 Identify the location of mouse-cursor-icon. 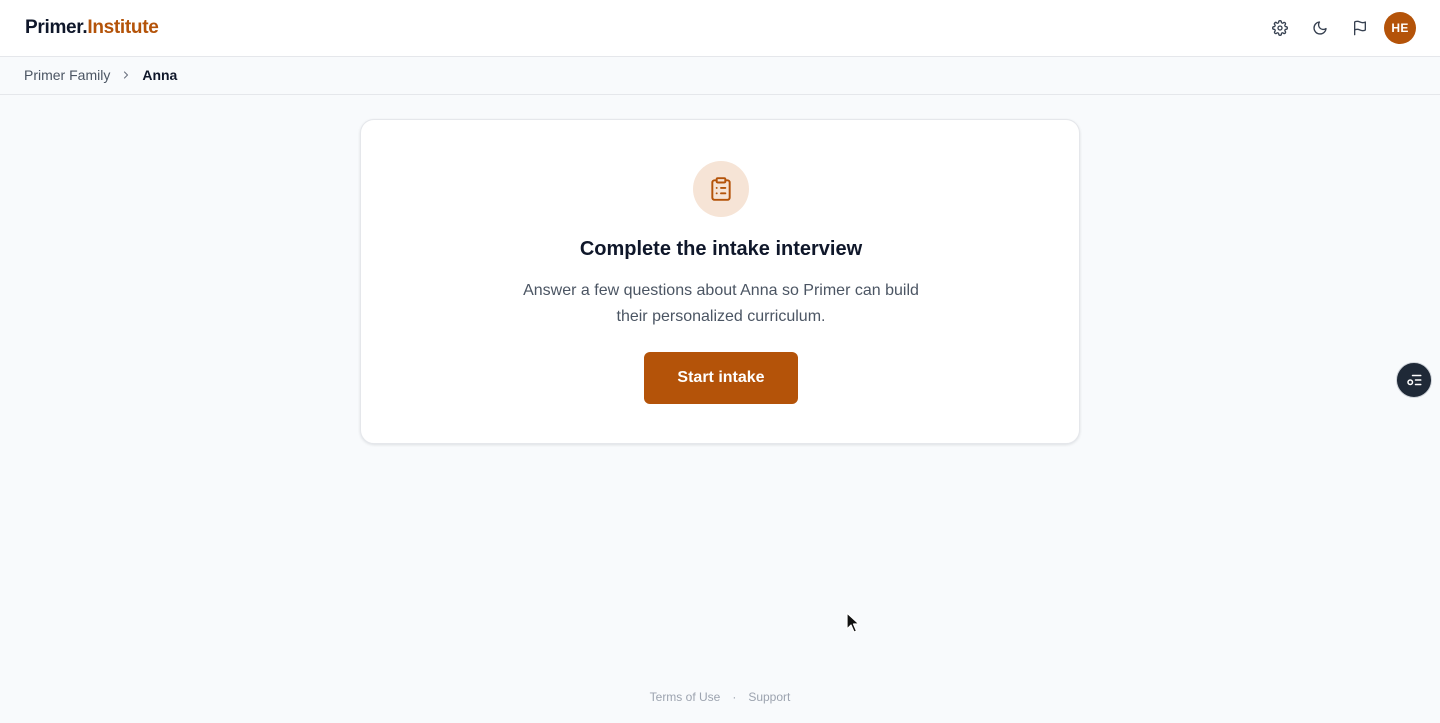
(853, 622).